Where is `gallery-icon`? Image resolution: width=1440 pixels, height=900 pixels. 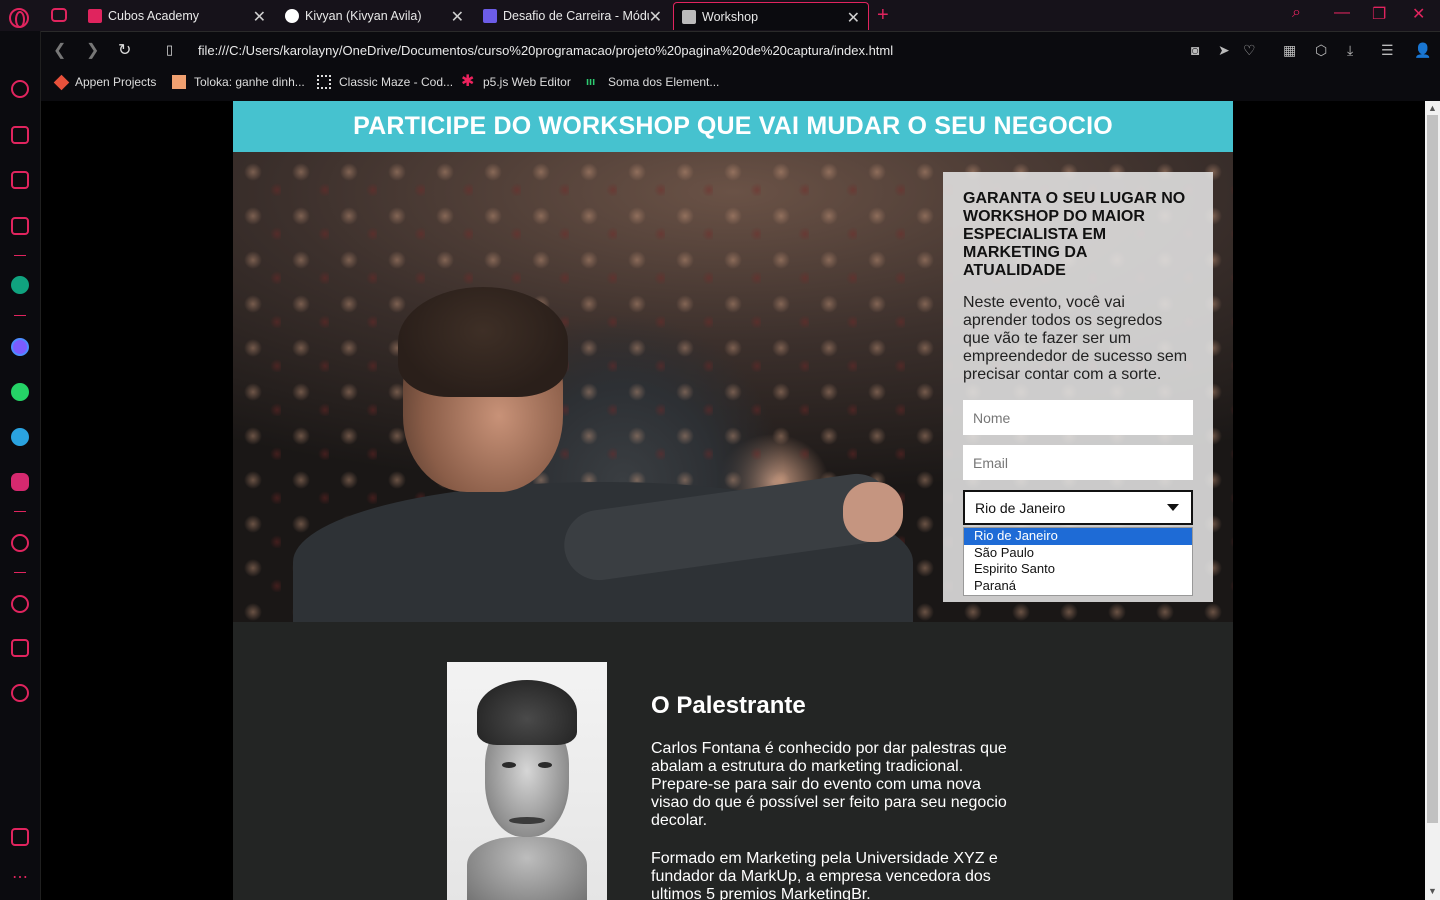
gallery-icon is located at coordinates (20, 837).